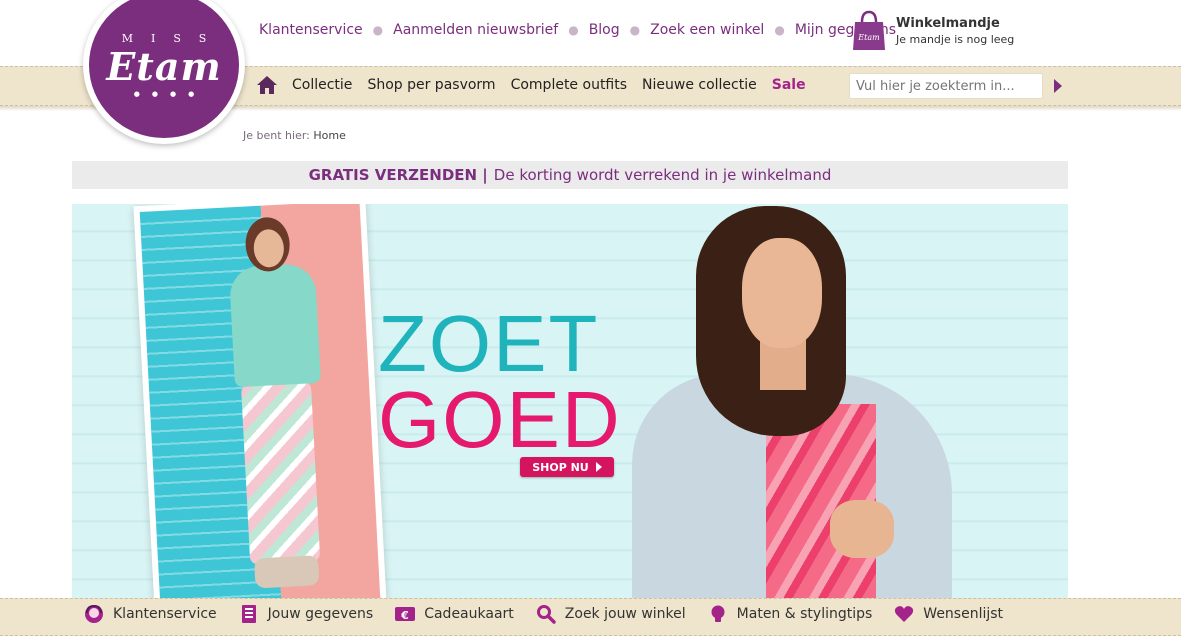 The image size is (1181, 638). What do you see at coordinates (475, 30) in the screenshot?
I see `util-link-newsletter: Aanmelden nieuwsbrief` at bounding box center [475, 30].